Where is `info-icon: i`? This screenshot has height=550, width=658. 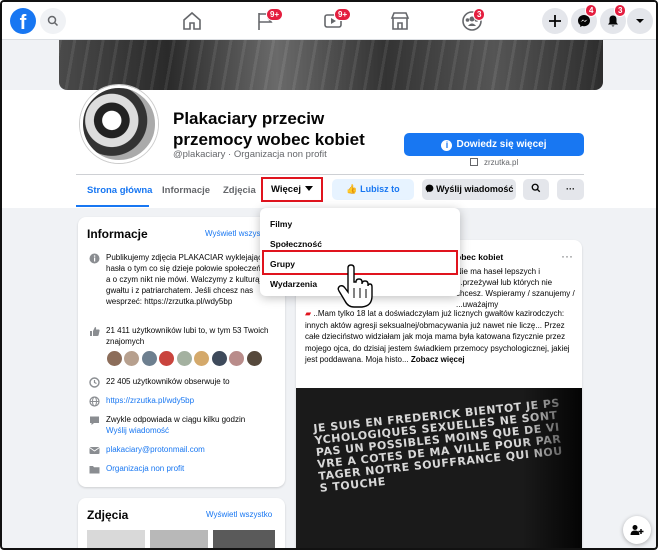
info-icon: i is located at coordinates (447, 145).